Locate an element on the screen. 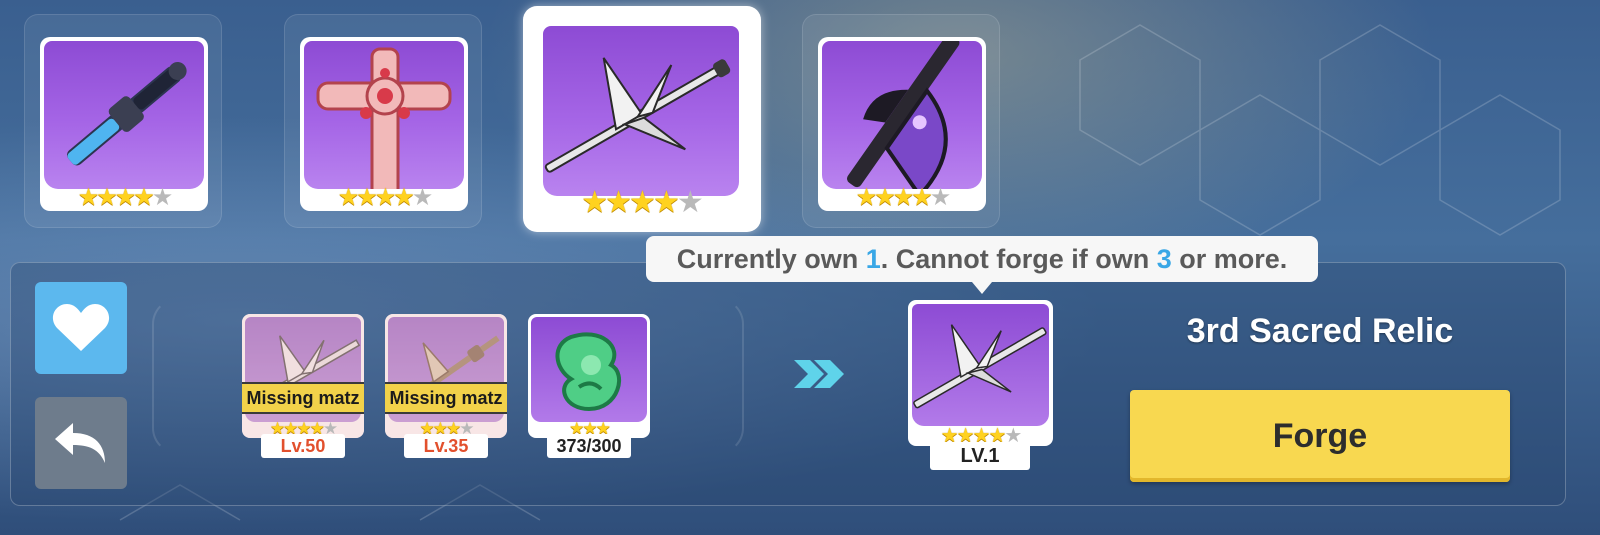  weapon-slot-2: ★★★★★ is located at coordinates (383, 121).